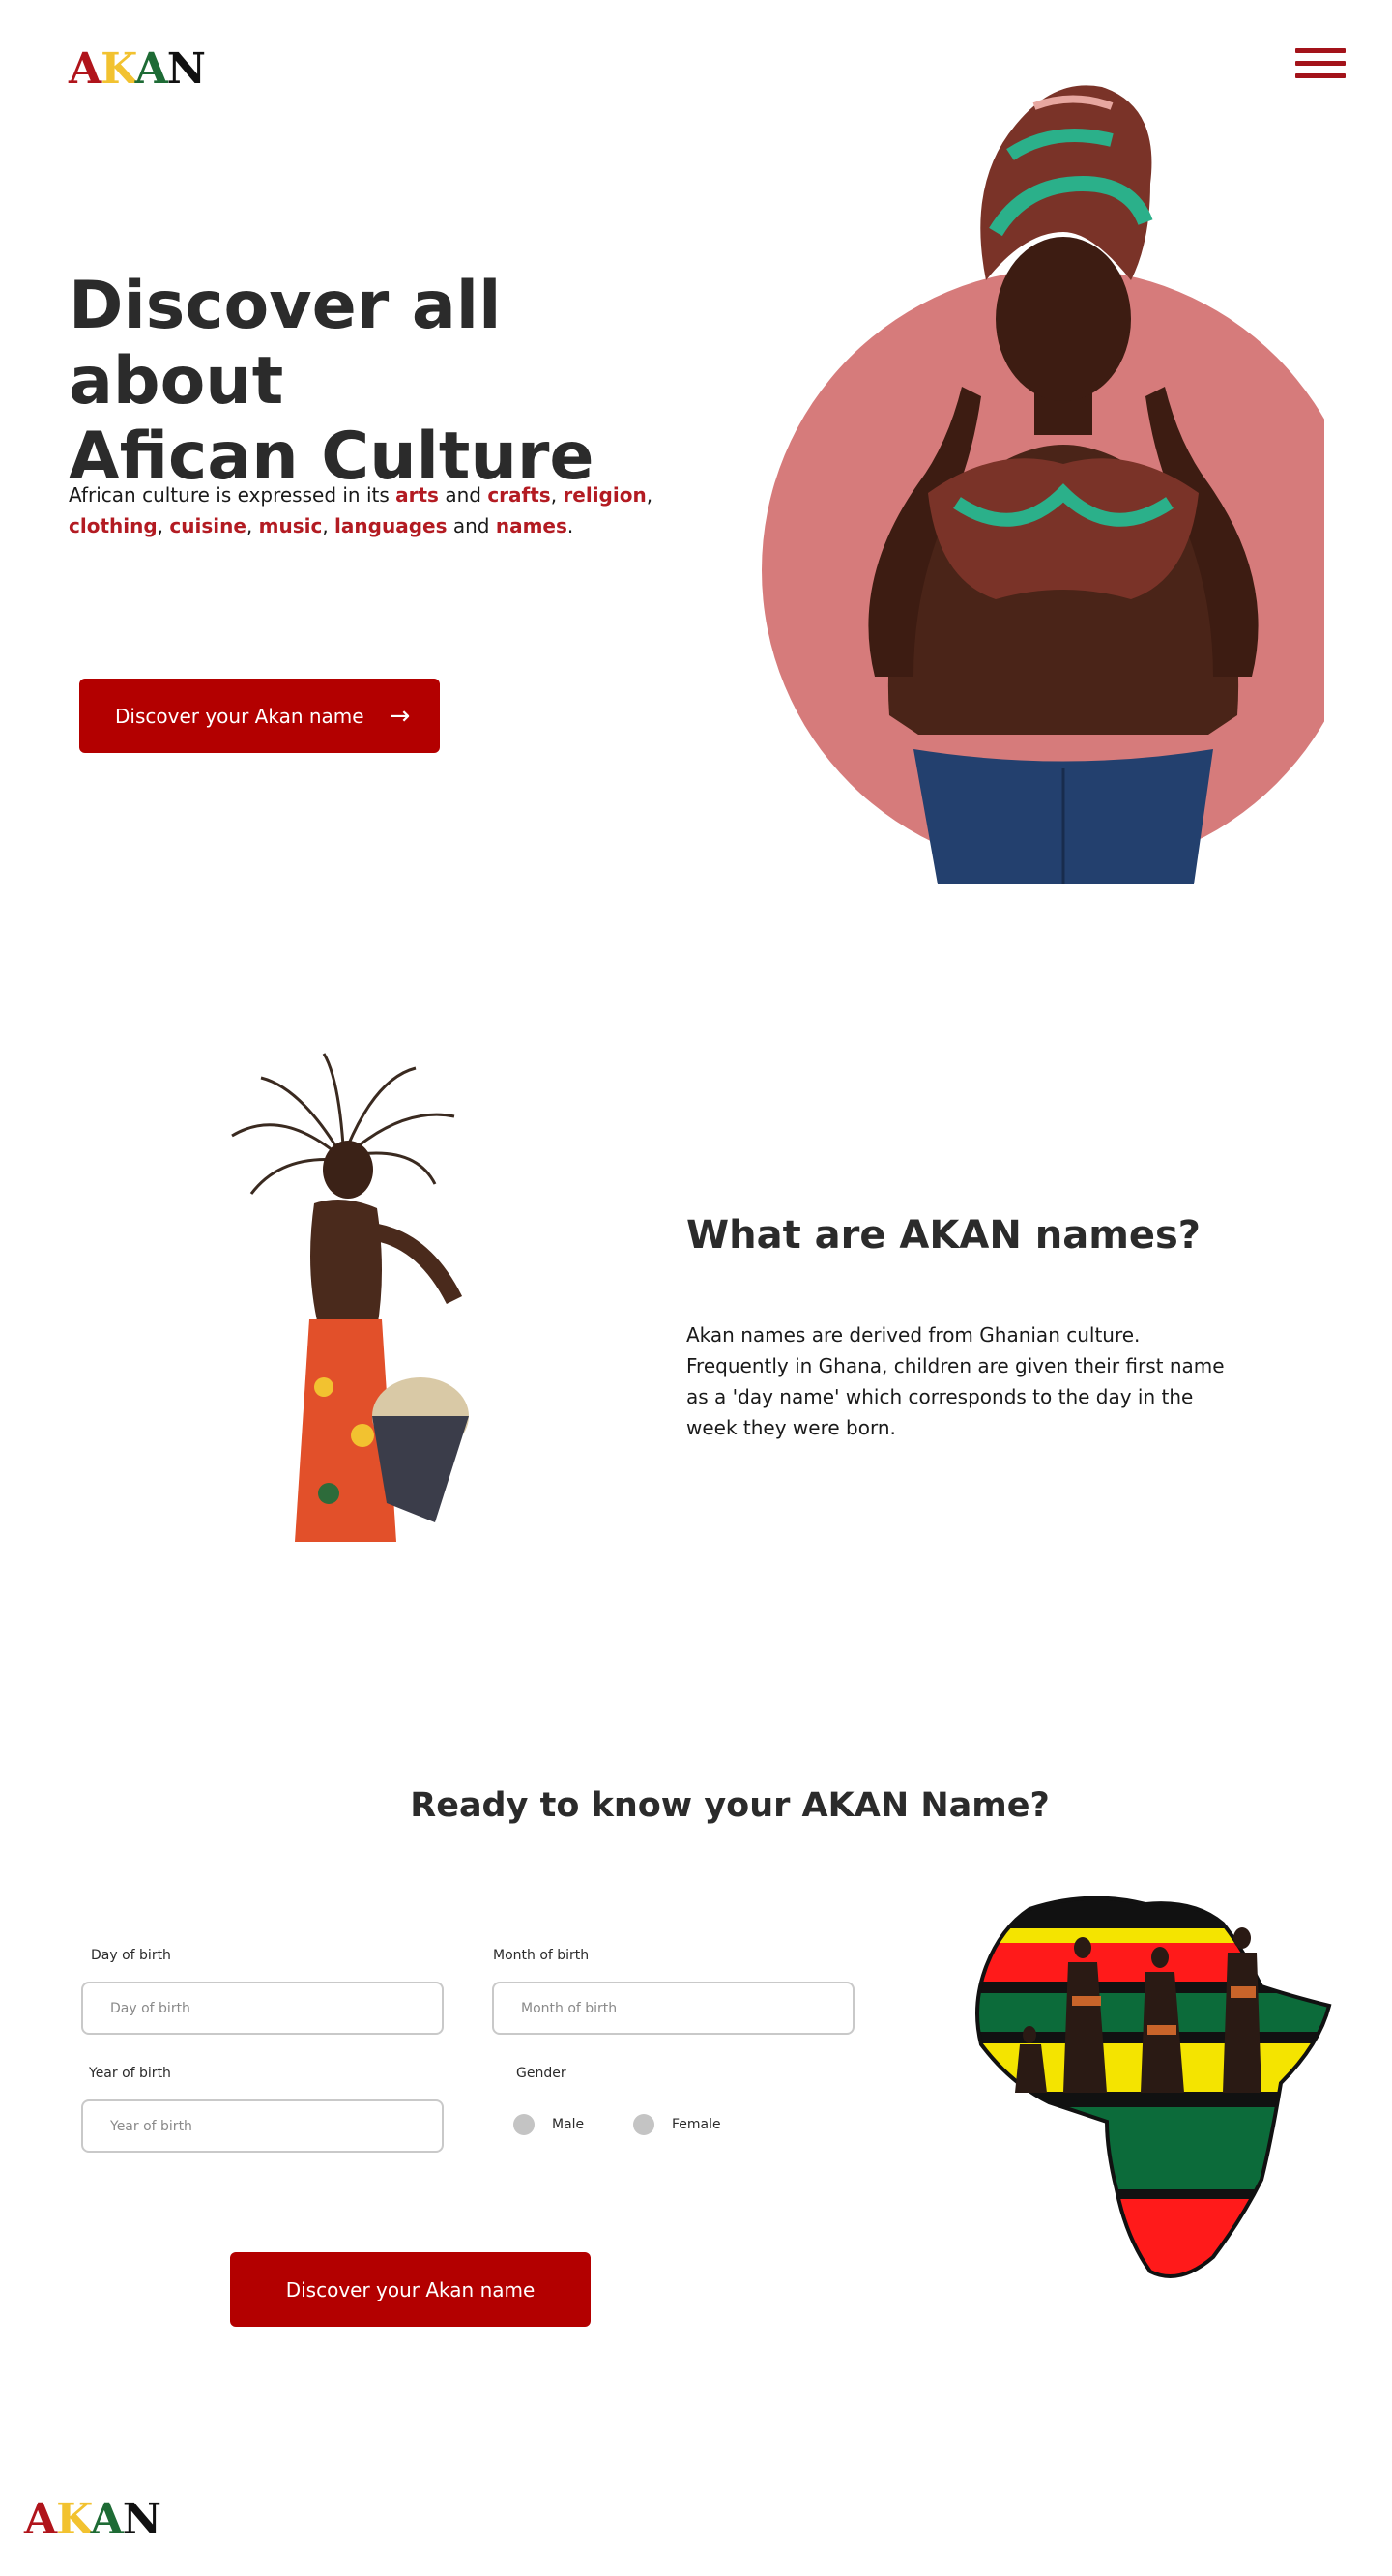  Describe the element at coordinates (673, 2009) in the screenshot. I see `month-of-birth-input` at that location.